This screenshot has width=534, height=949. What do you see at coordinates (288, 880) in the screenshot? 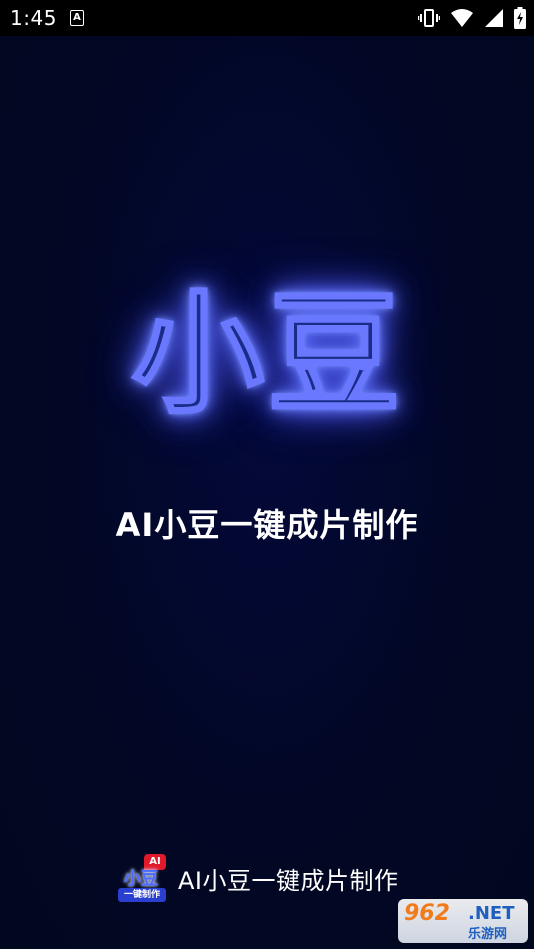
I see `footer-app-name: AI小豆一键成片制作` at bounding box center [288, 880].